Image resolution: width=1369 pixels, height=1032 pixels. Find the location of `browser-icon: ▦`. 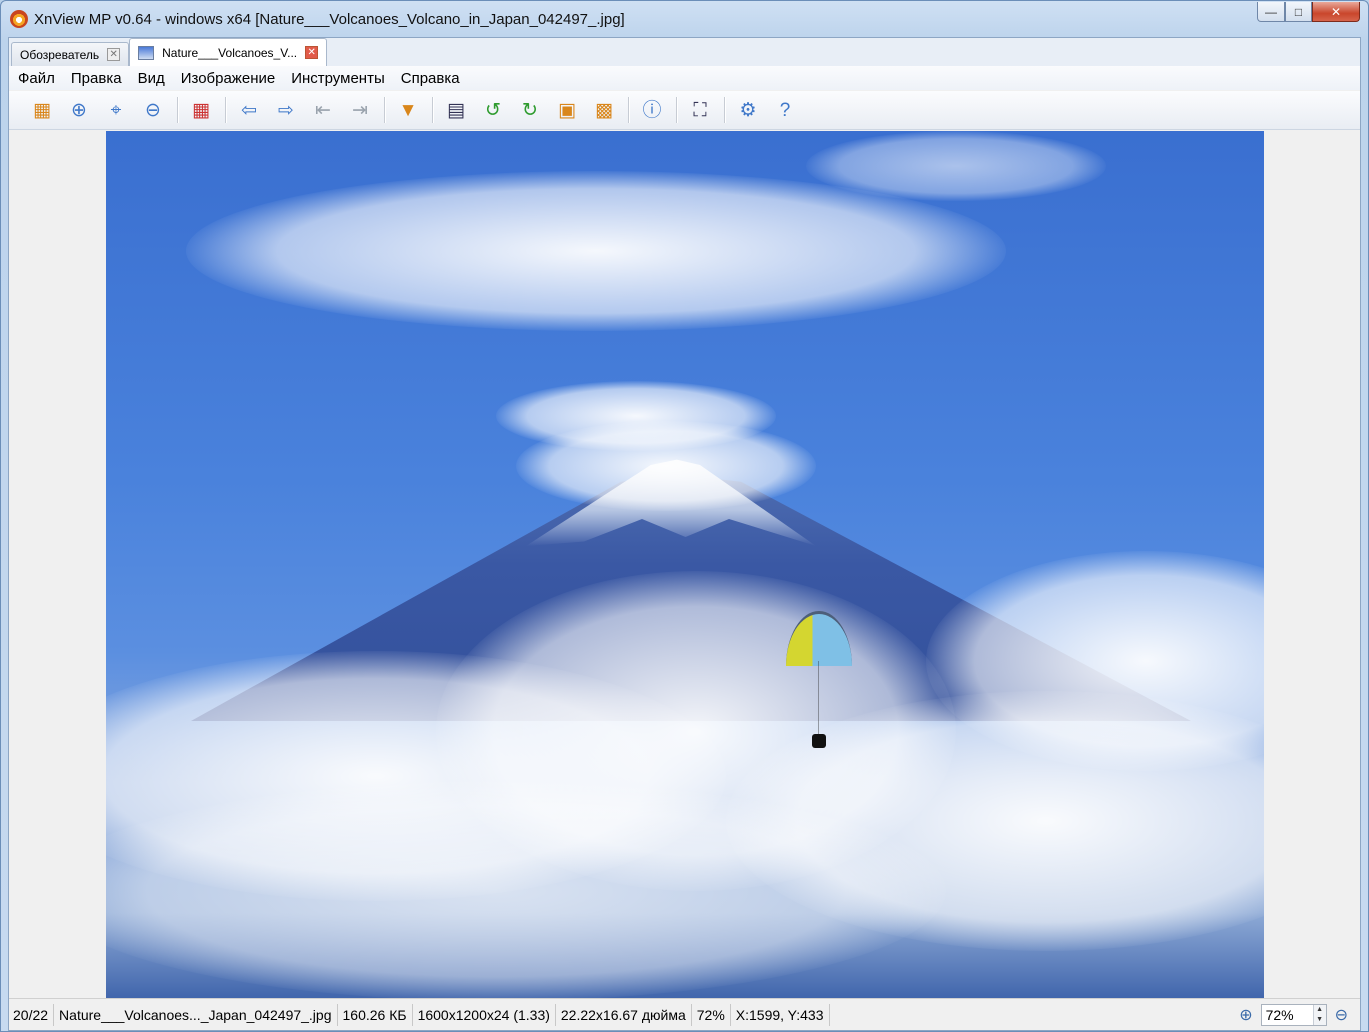

browser-icon: ▦ is located at coordinates (42, 110).